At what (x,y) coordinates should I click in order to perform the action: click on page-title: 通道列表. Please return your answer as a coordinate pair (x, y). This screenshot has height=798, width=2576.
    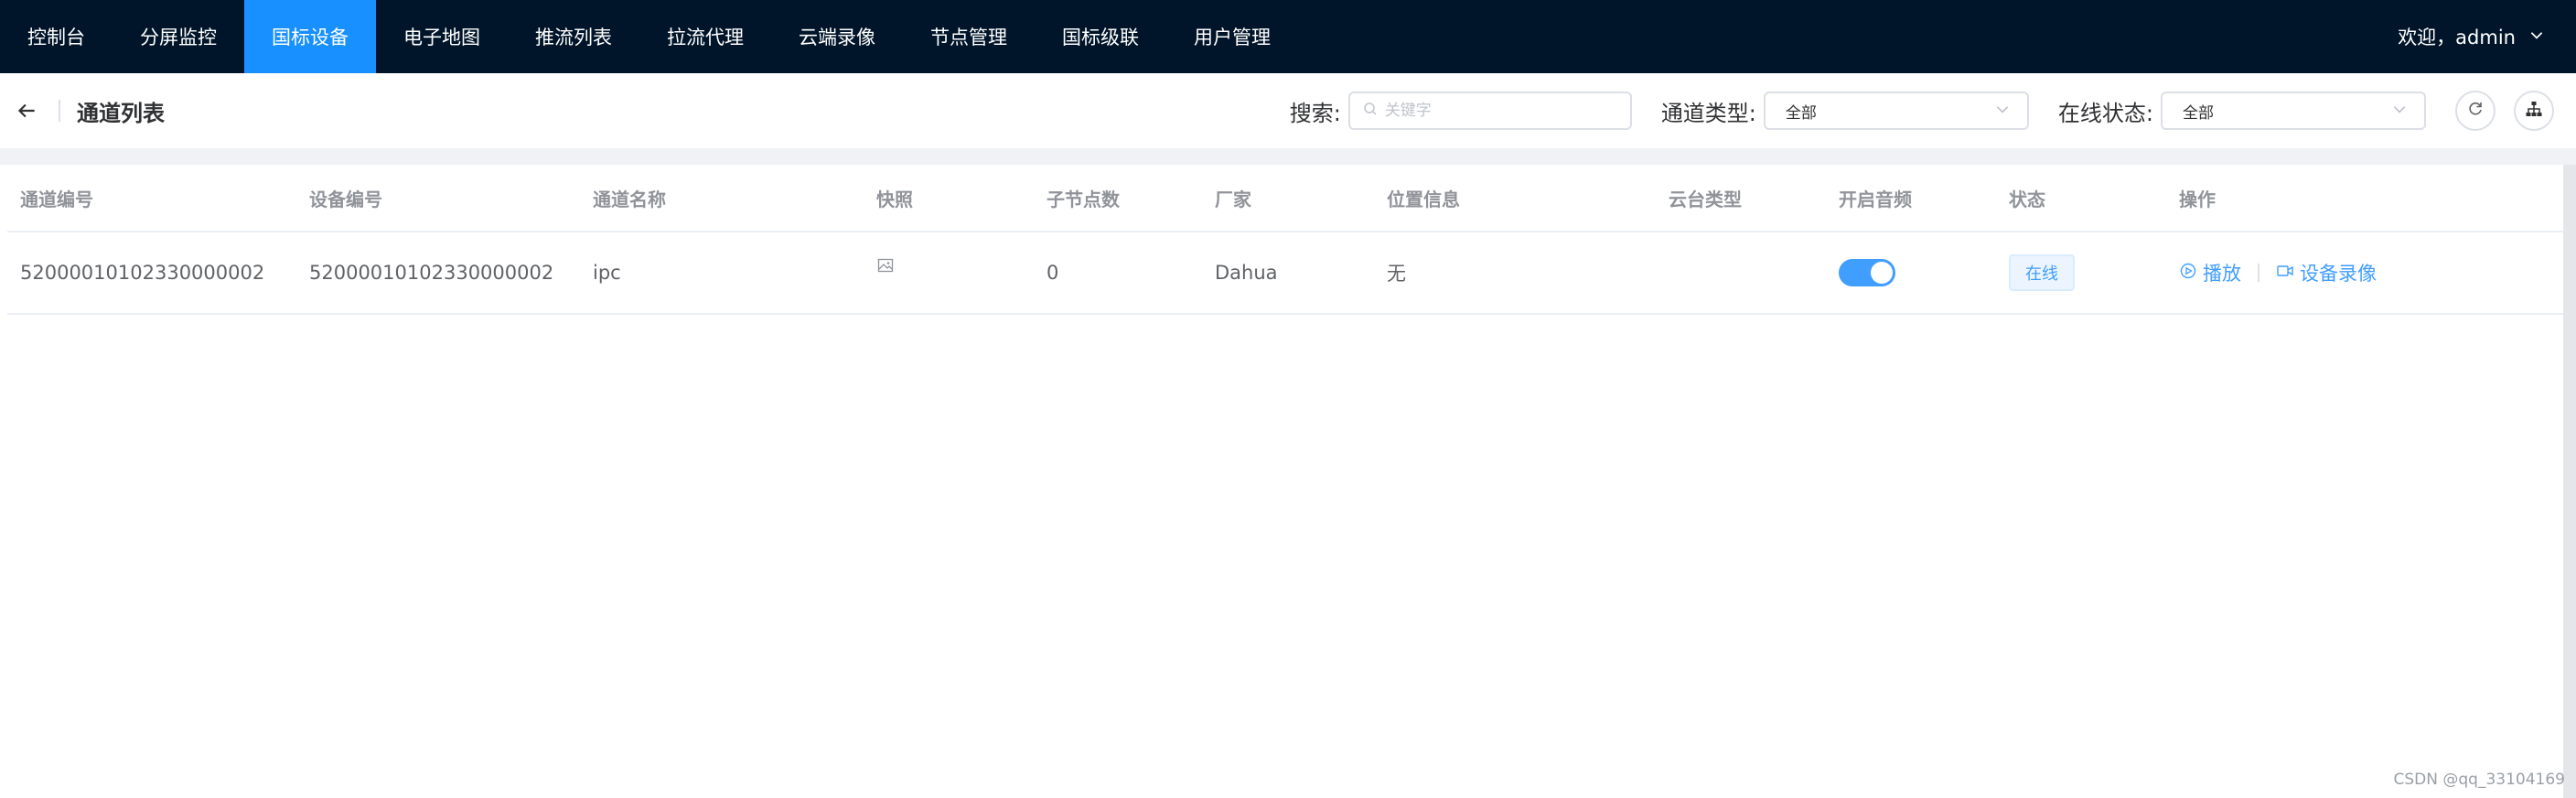
    Looking at the image, I should click on (121, 113).